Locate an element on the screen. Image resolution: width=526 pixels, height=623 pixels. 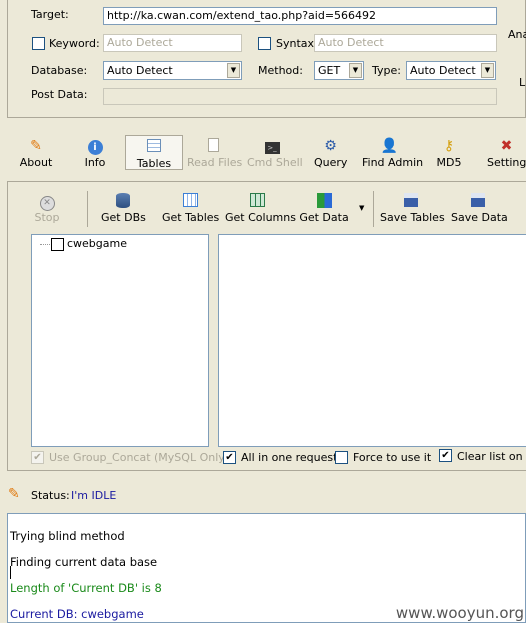
postdata-label: Post Data: is located at coordinates (59, 94).